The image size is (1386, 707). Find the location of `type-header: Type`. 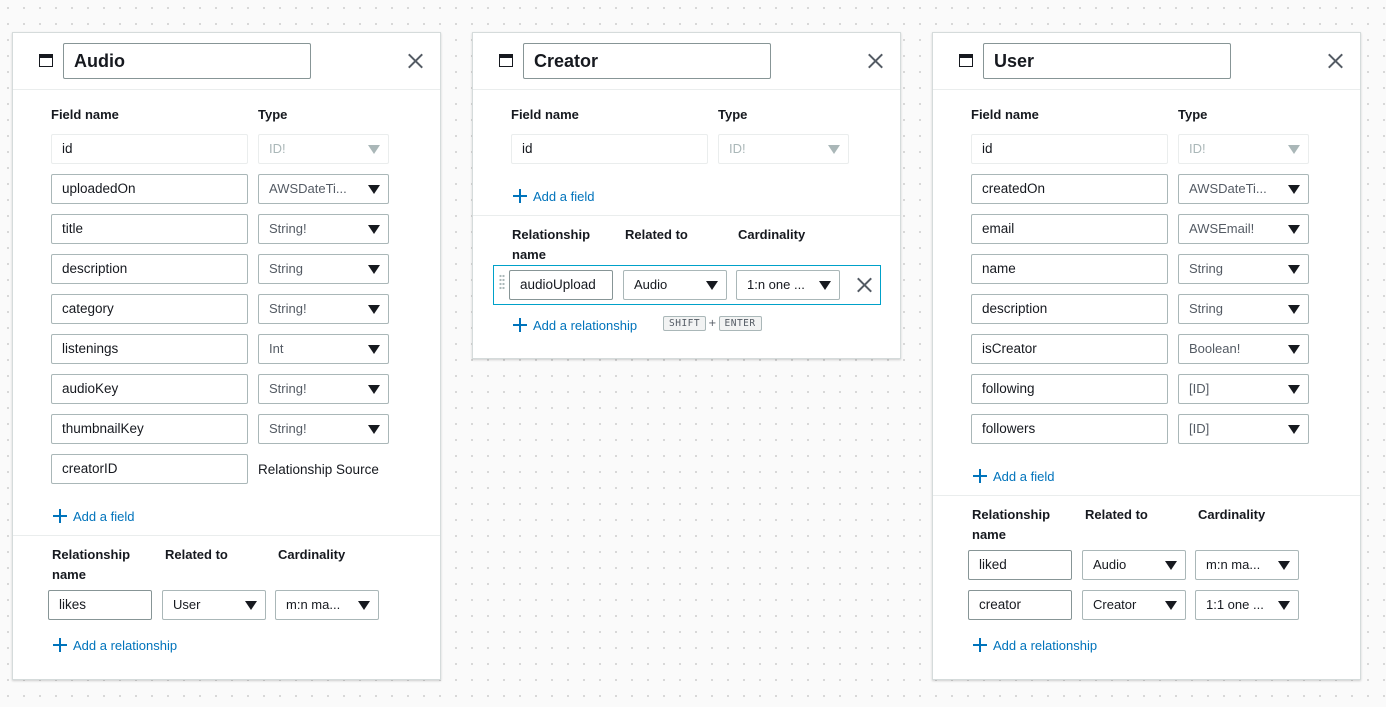

type-header: Type is located at coordinates (273, 114).